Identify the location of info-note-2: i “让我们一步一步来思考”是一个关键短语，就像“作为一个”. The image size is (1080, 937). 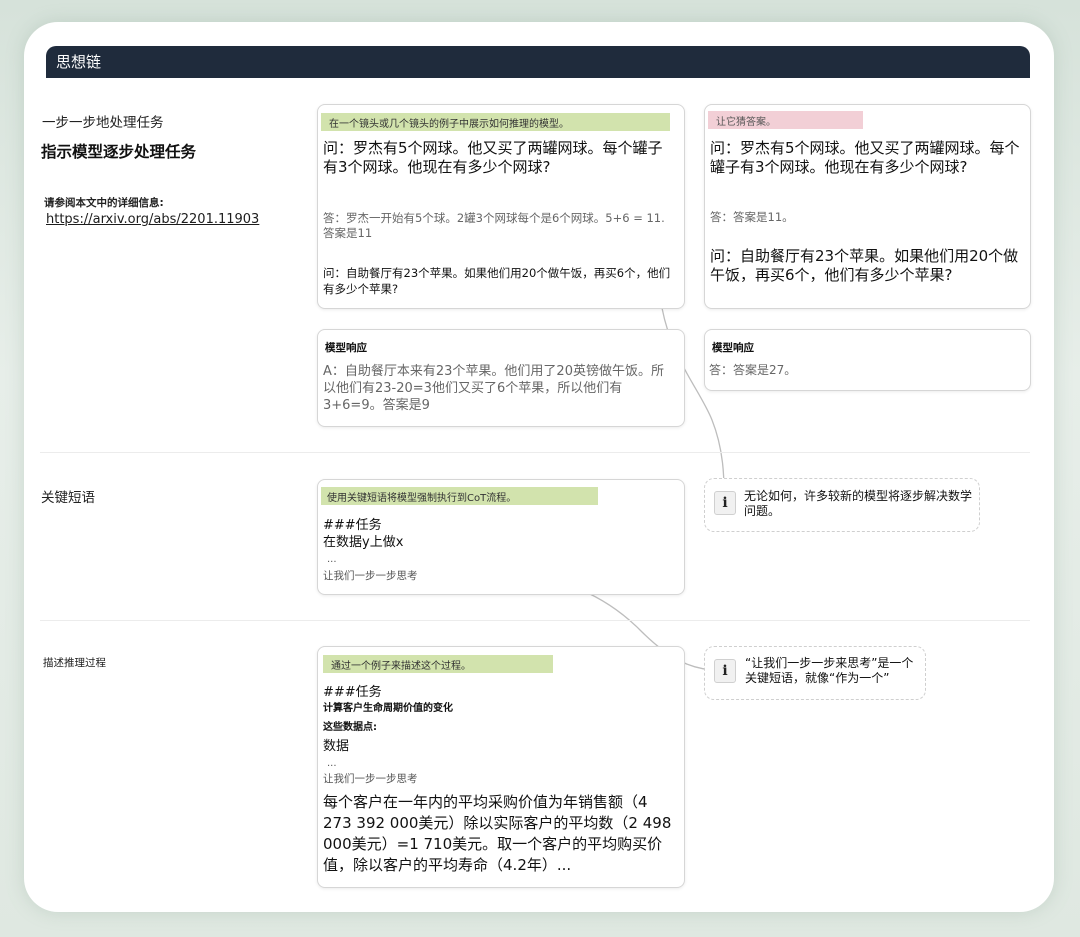
(815, 673).